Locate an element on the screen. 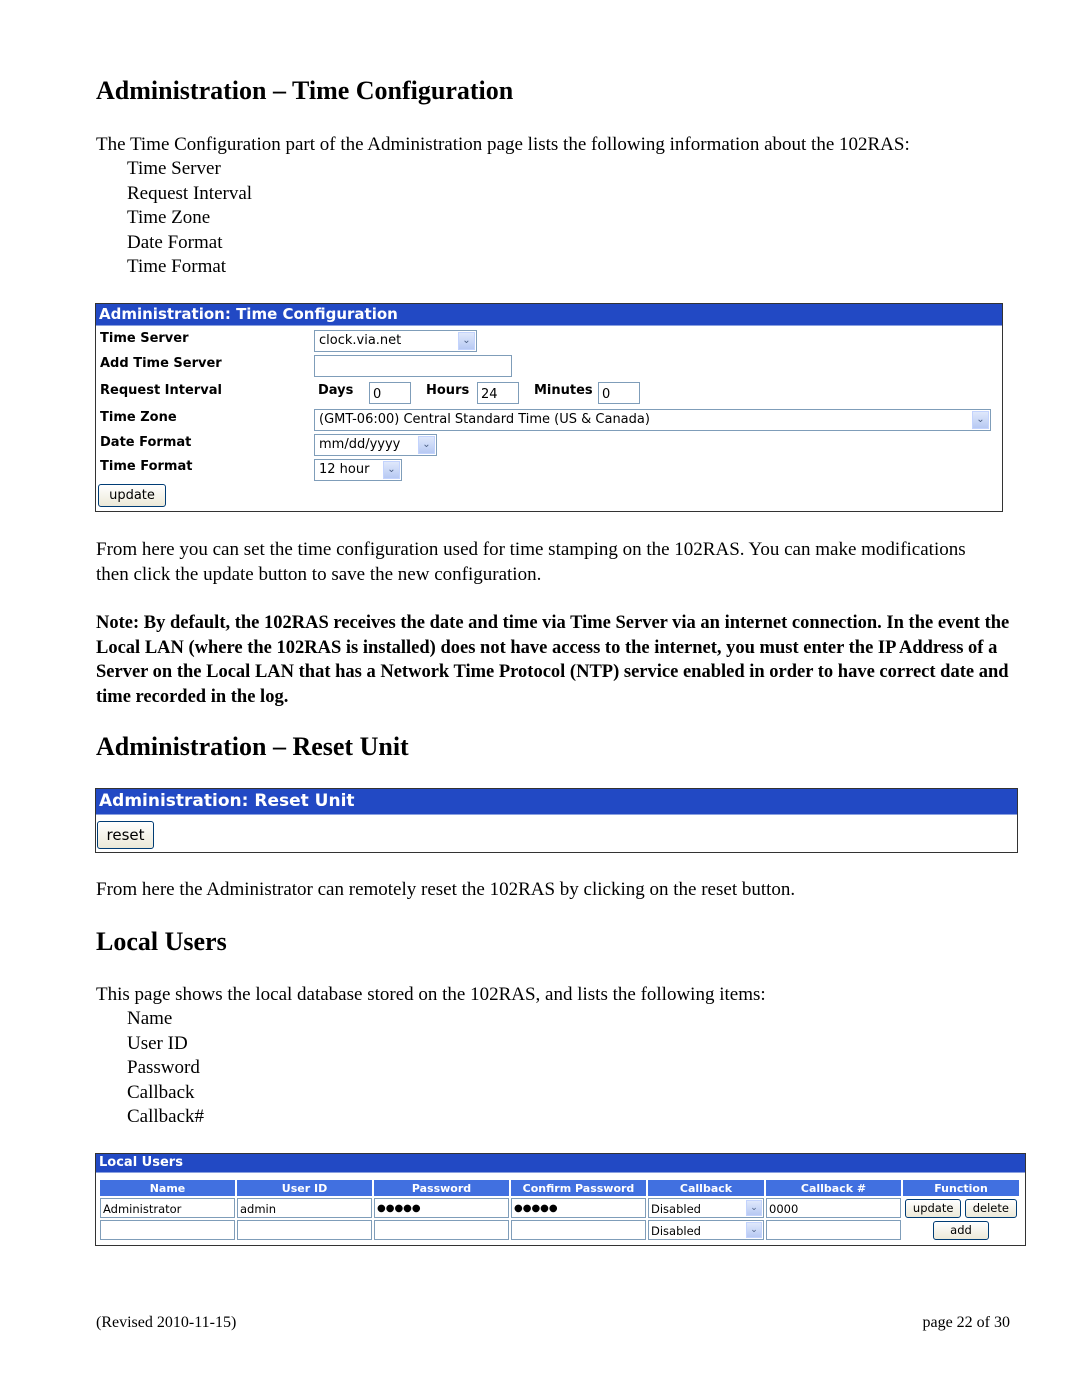  days-label: Days is located at coordinates (336, 390).